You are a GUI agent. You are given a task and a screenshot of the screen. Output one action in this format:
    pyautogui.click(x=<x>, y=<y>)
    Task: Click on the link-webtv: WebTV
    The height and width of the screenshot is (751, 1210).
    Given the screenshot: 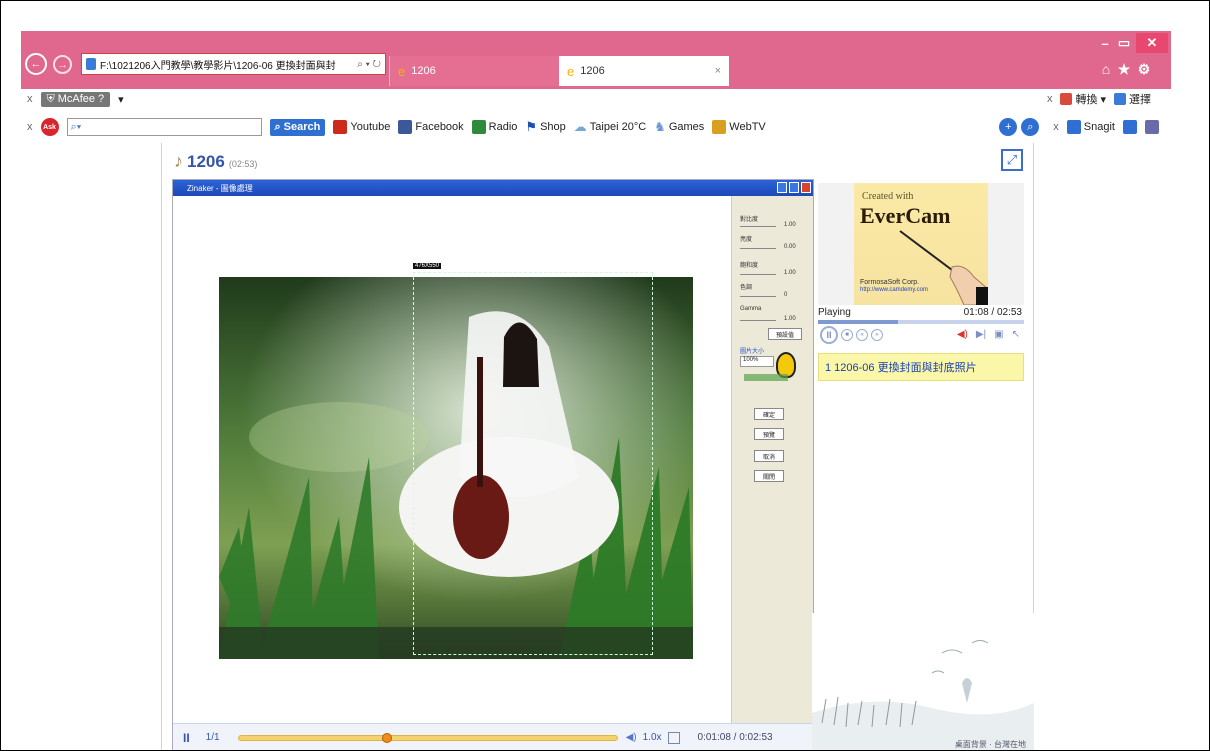 What is the action you would take?
    pyautogui.click(x=739, y=127)
    